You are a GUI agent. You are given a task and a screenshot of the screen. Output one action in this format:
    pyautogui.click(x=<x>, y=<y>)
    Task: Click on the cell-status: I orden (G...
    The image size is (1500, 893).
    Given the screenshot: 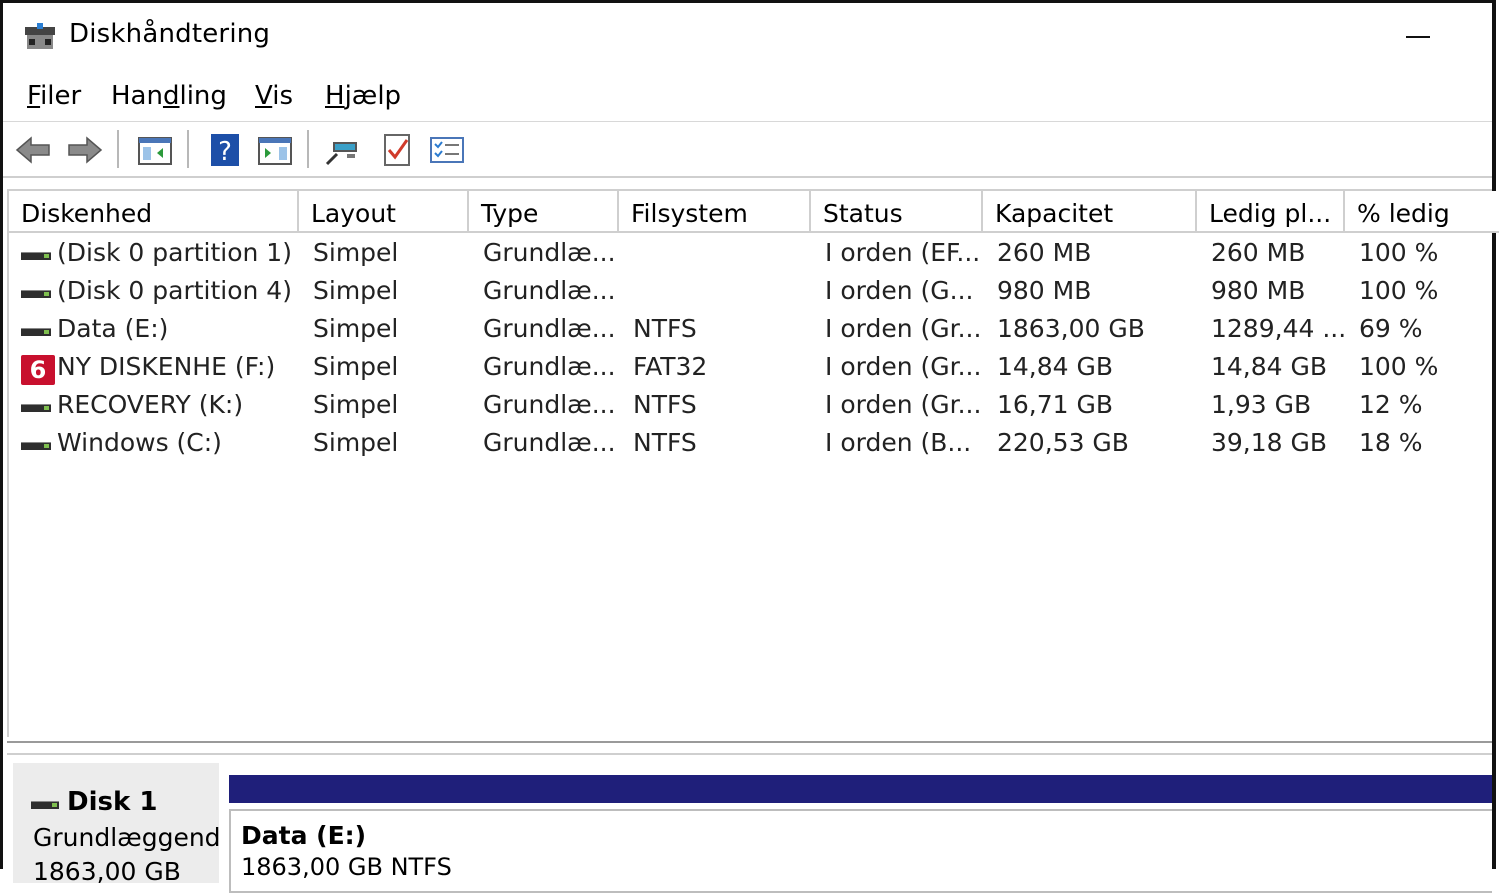 What is the action you would take?
    pyautogui.click(x=899, y=290)
    